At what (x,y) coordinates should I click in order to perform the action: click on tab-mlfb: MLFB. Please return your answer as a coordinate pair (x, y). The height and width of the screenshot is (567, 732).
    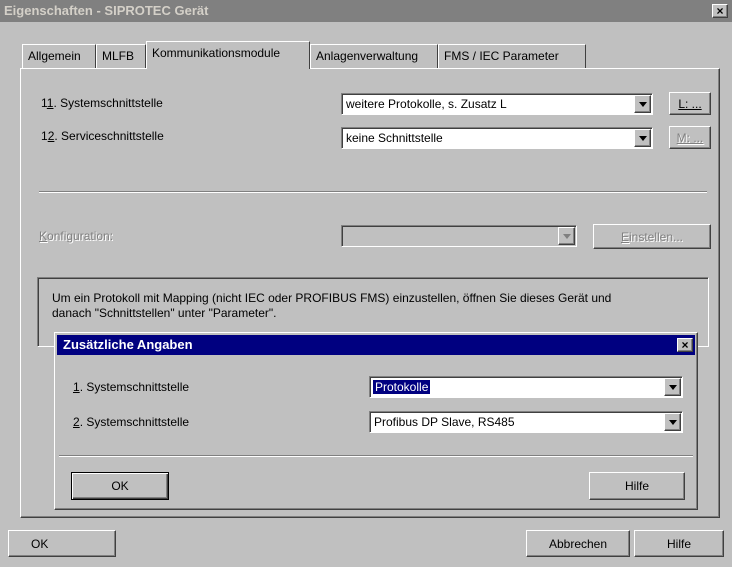
    Looking at the image, I should click on (121, 56).